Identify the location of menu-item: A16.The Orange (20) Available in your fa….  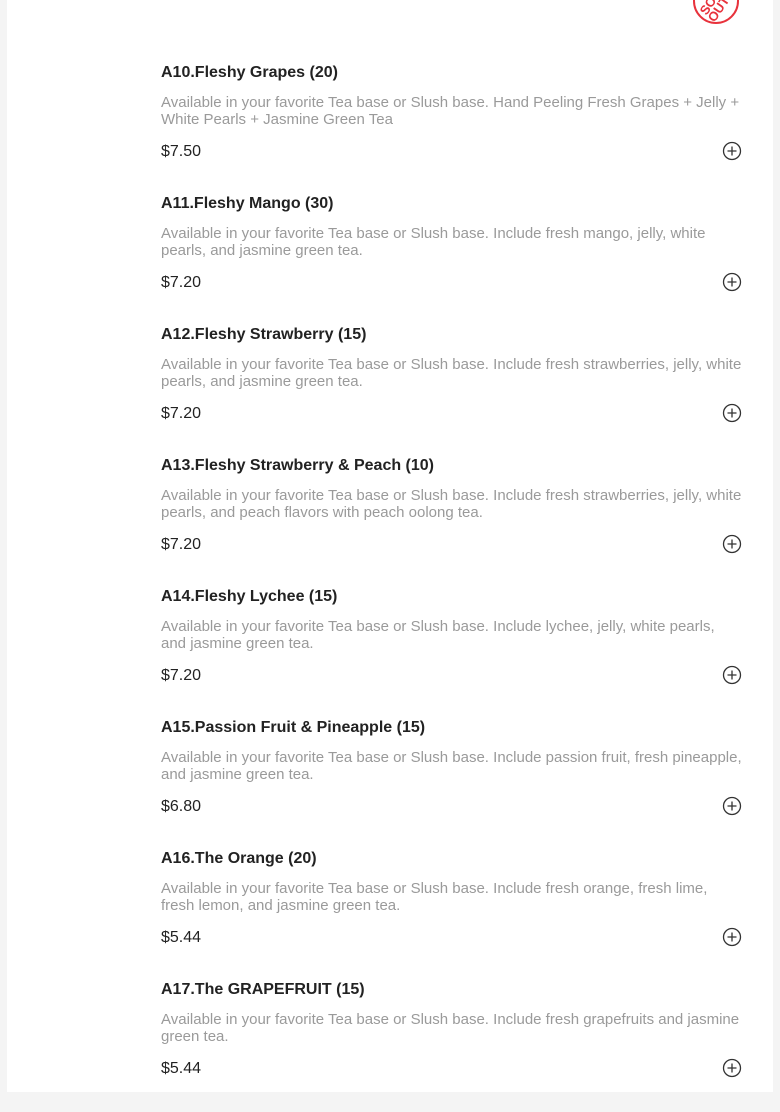
(453, 915).